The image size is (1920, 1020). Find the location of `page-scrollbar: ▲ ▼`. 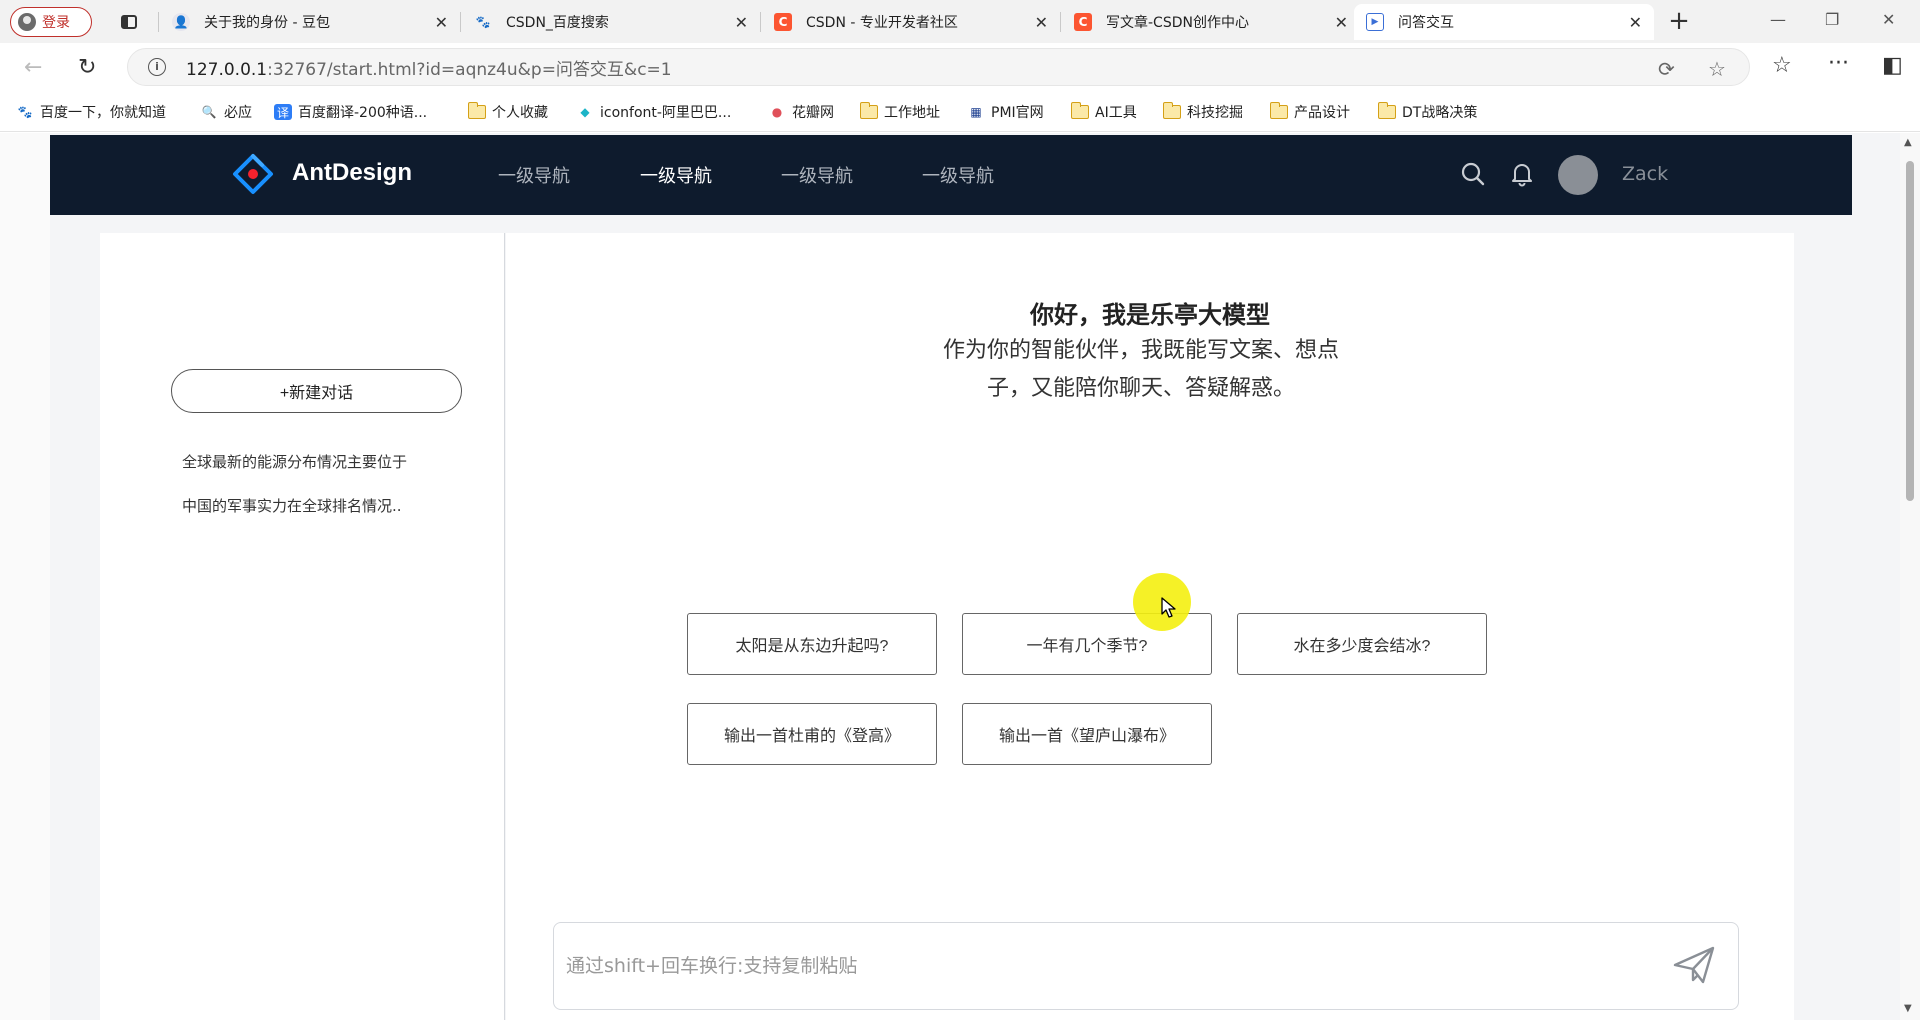

page-scrollbar: ▲ ▼ is located at coordinates (1910, 576).